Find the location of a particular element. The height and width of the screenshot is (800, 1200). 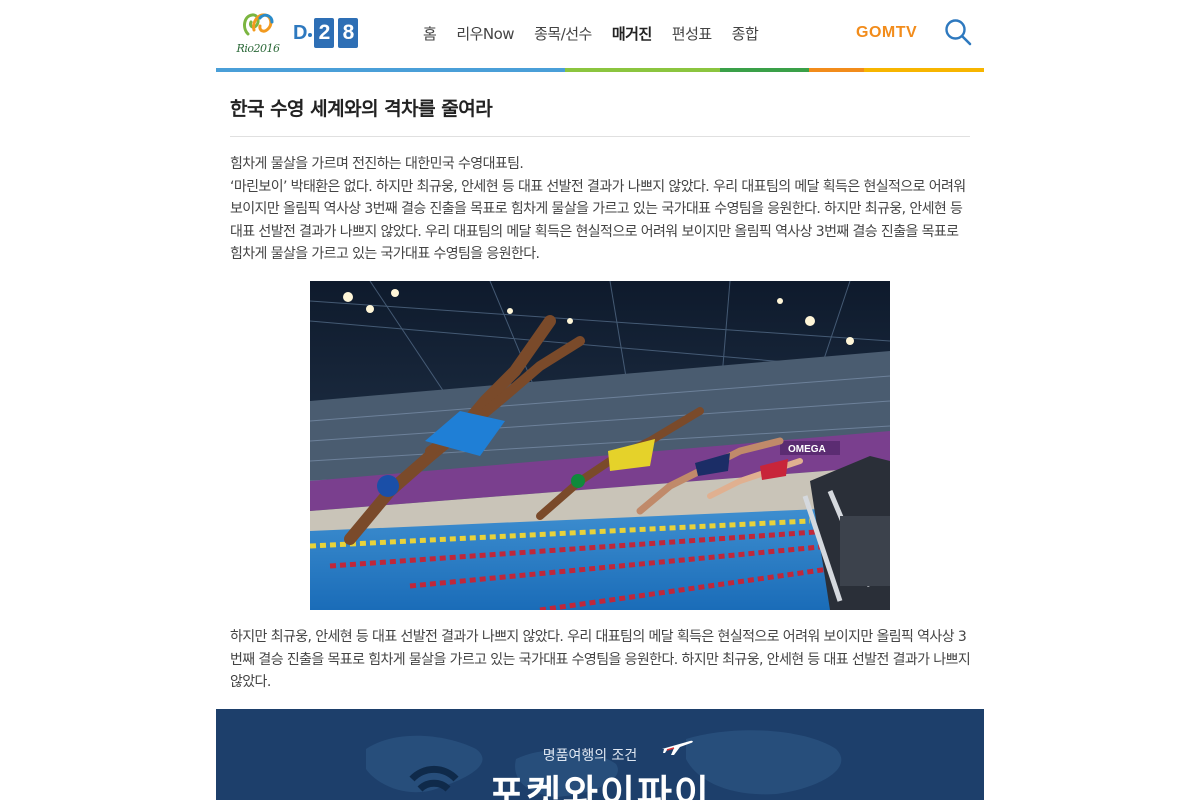

main-nav: 홈 리우Now 종목/선수 매거진 편성표 종합 is located at coordinates (591, 33).